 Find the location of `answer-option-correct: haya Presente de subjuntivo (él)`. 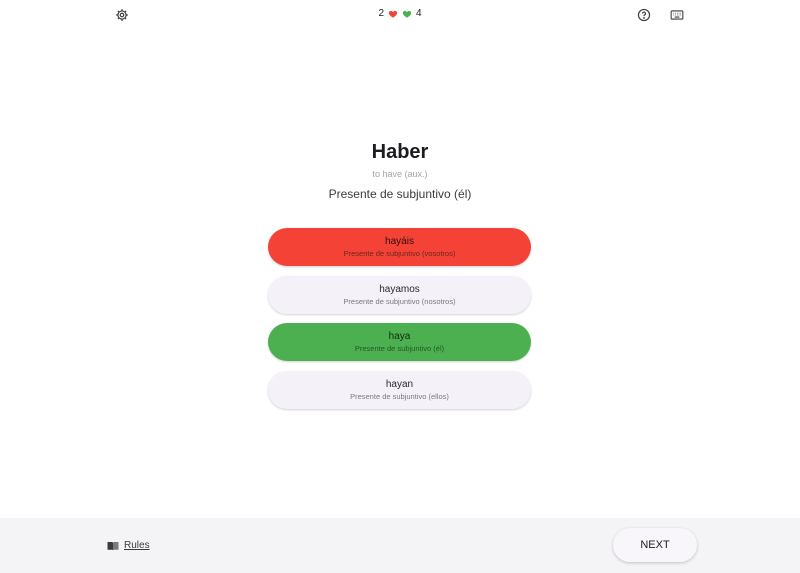

answer-option-correct: haya Presente de subjuntivo (él) is located at coordinates (399, 342).